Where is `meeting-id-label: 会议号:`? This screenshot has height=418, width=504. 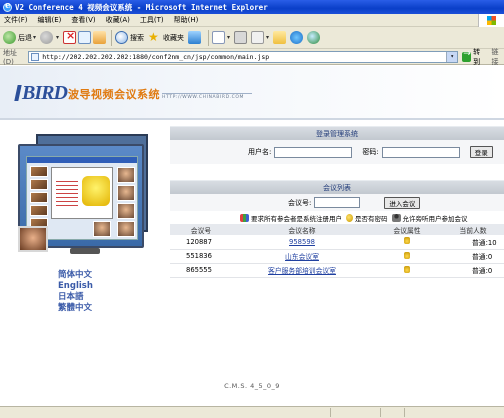 meeting-id-label: 会议号: is located at coordinates (300, 202).